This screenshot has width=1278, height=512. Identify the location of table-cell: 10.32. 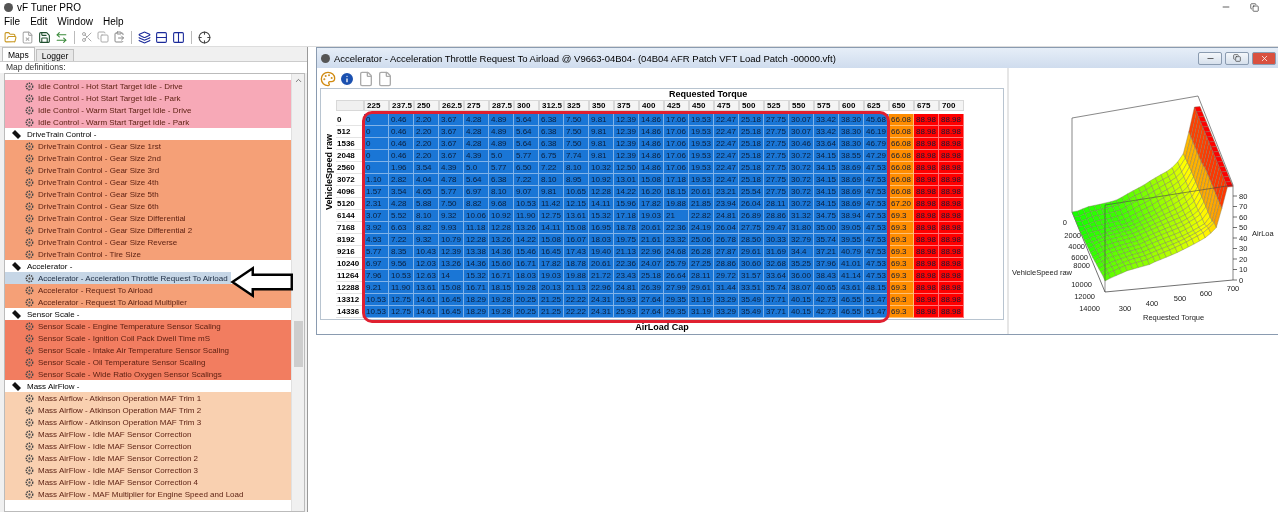
(601, 168).